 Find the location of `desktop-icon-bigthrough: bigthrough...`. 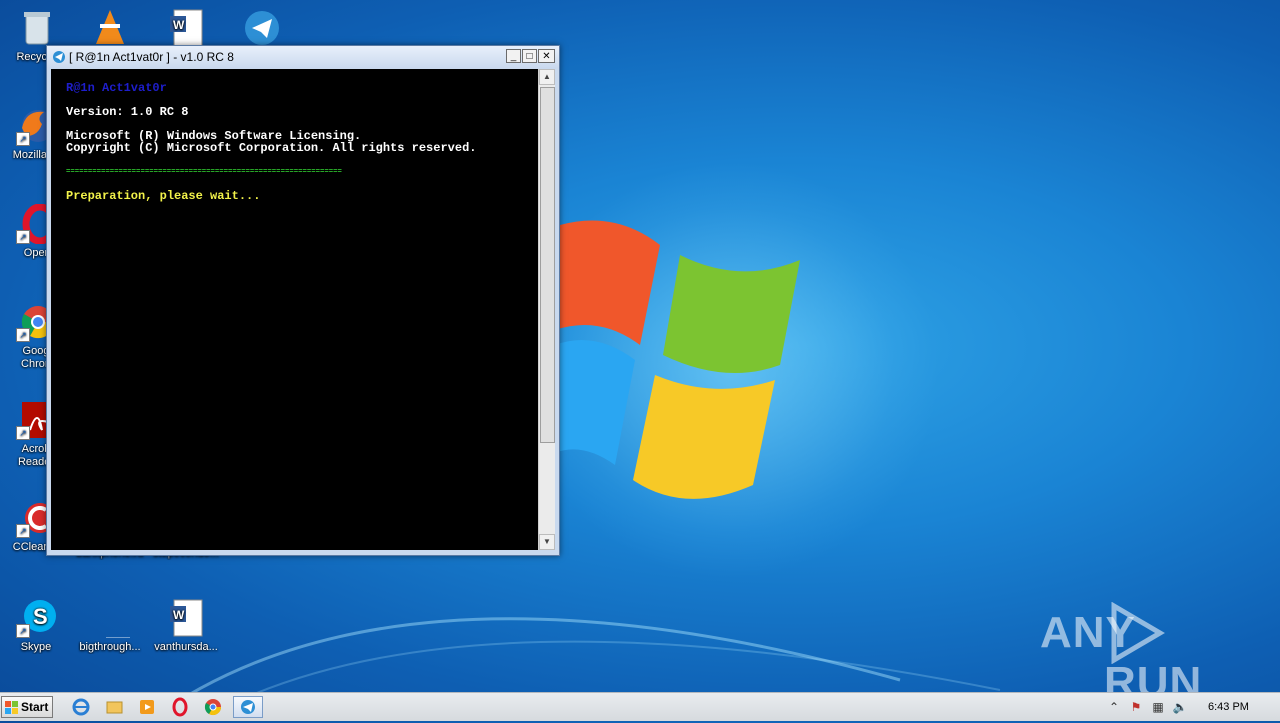

desktop-icon-bigthrough: bigthrough... is located at coordinates (111, 626).